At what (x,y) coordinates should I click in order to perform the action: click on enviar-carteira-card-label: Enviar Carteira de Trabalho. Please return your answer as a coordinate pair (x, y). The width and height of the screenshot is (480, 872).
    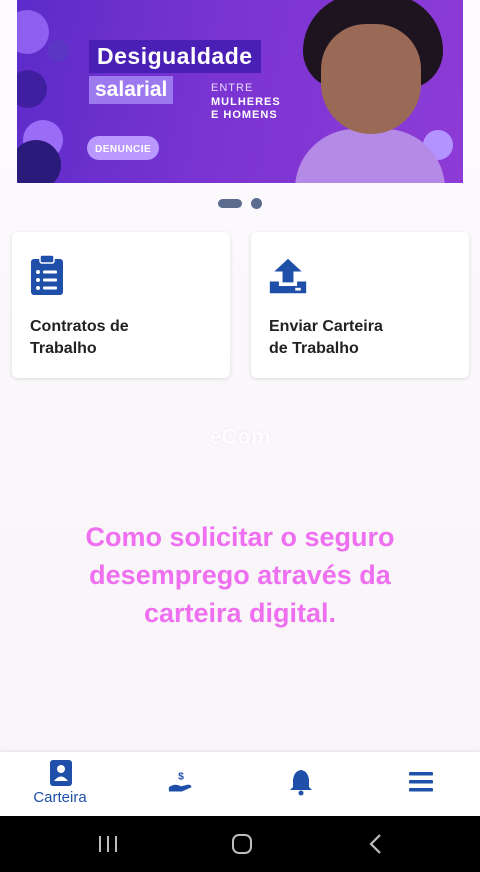
    Looking at the image, I should click on (359, 338).